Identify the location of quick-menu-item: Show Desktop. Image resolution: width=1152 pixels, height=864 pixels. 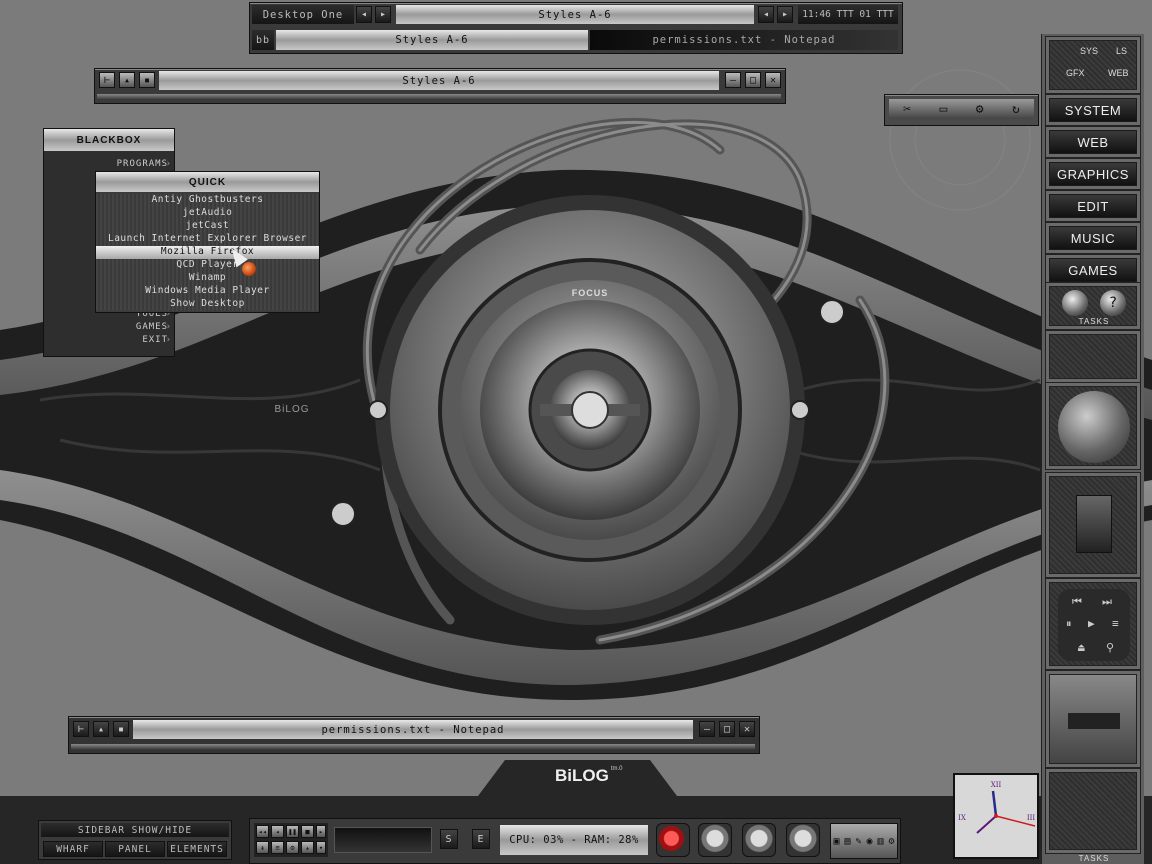
(207, 304).